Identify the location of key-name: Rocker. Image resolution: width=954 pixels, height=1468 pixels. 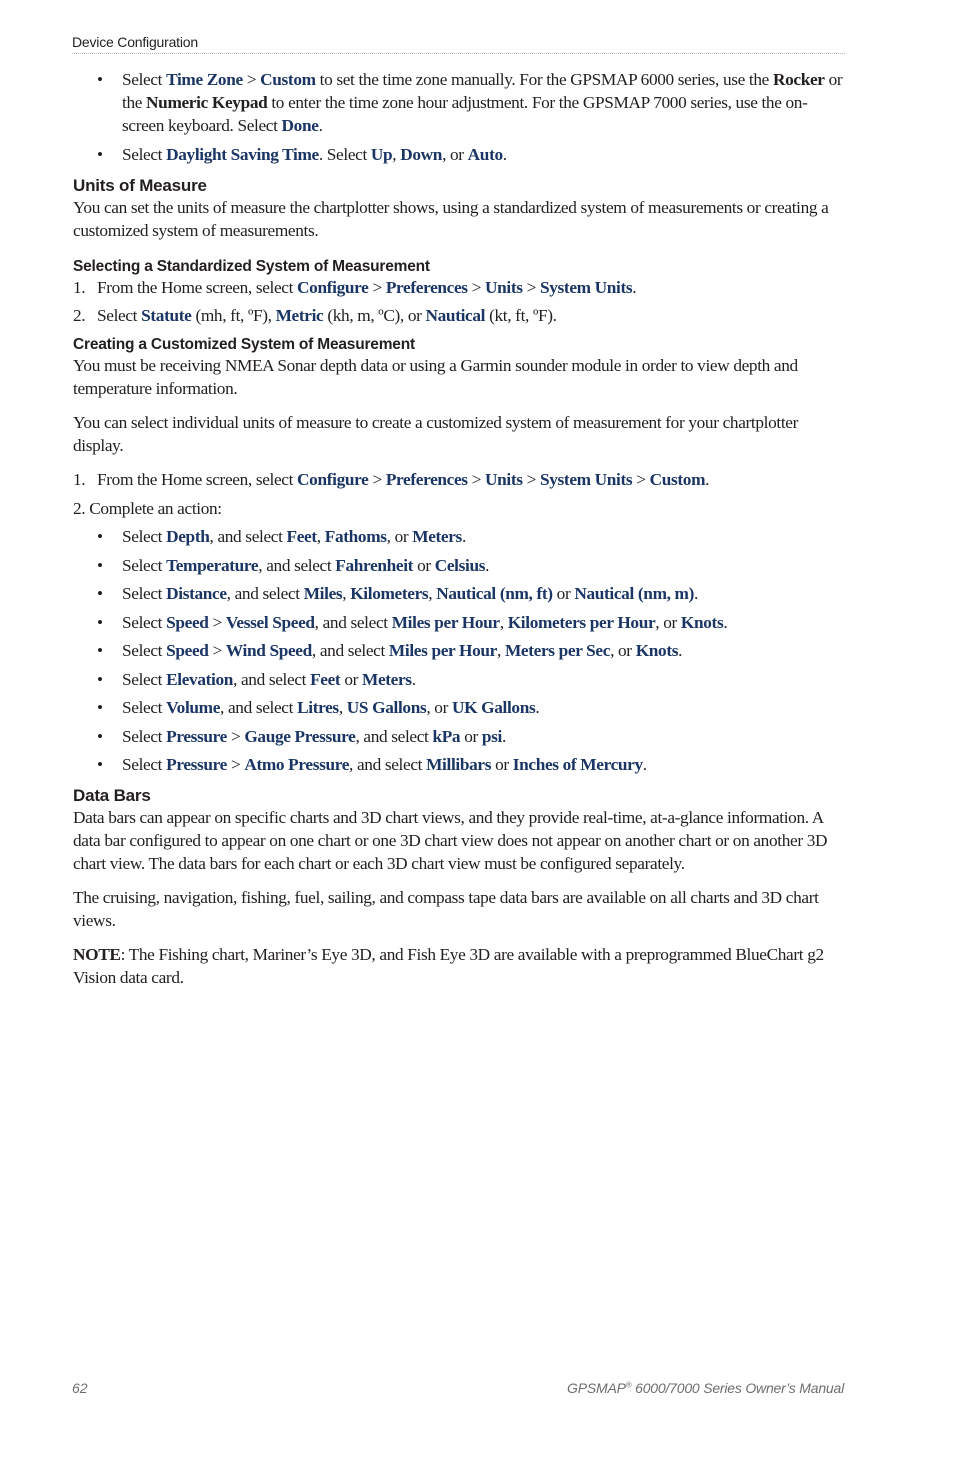
(798, 79).